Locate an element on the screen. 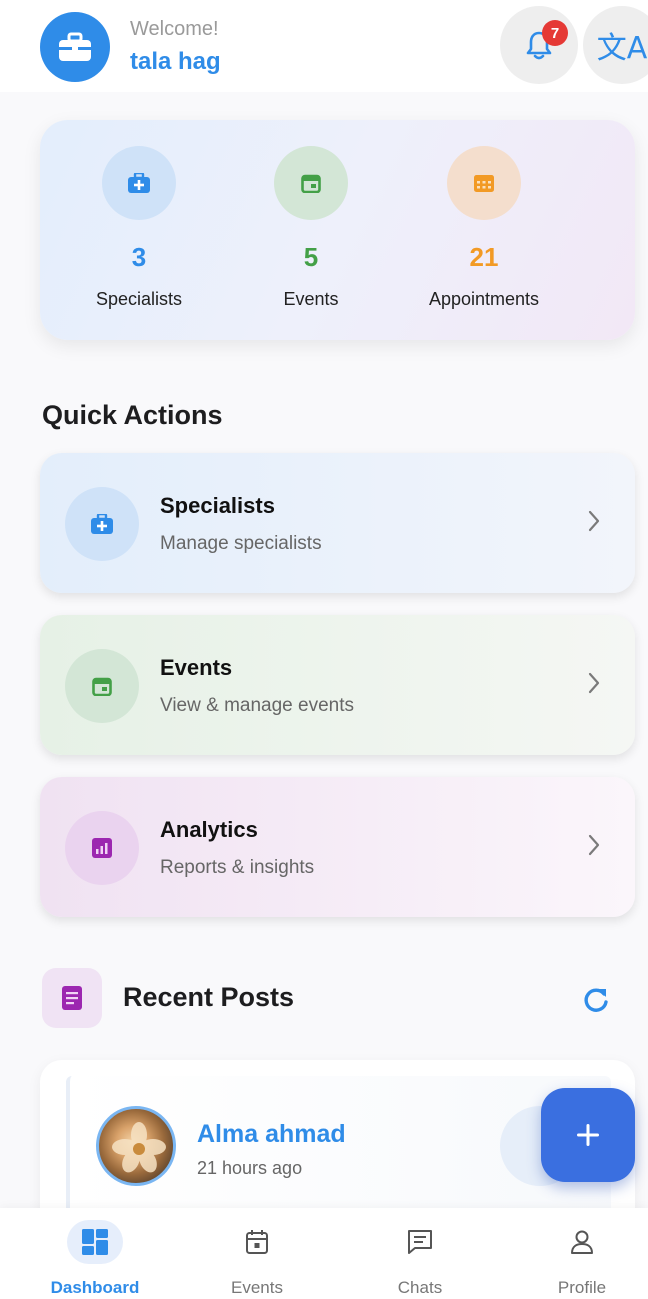 Image resolution: width=648 pixels, height=1299 pixels. stat-events: 5 Events is located at coordinates (311, 228).